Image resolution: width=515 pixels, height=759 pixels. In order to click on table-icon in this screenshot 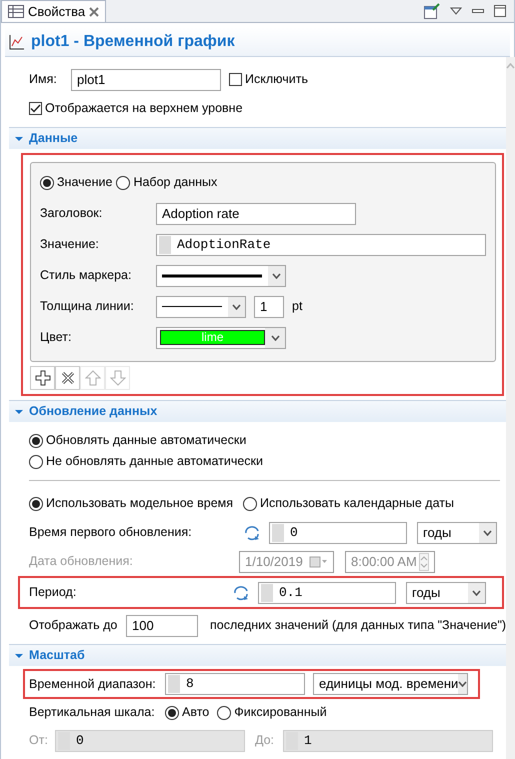, I will do `click(16, 11)`.